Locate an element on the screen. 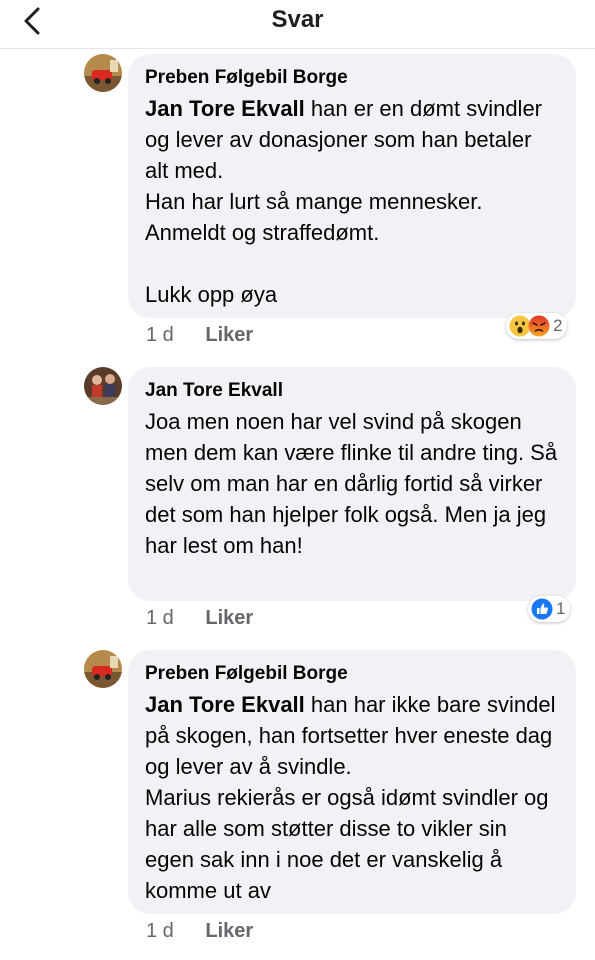  reaction-summary: 2 is located at coordinates (537, 326).